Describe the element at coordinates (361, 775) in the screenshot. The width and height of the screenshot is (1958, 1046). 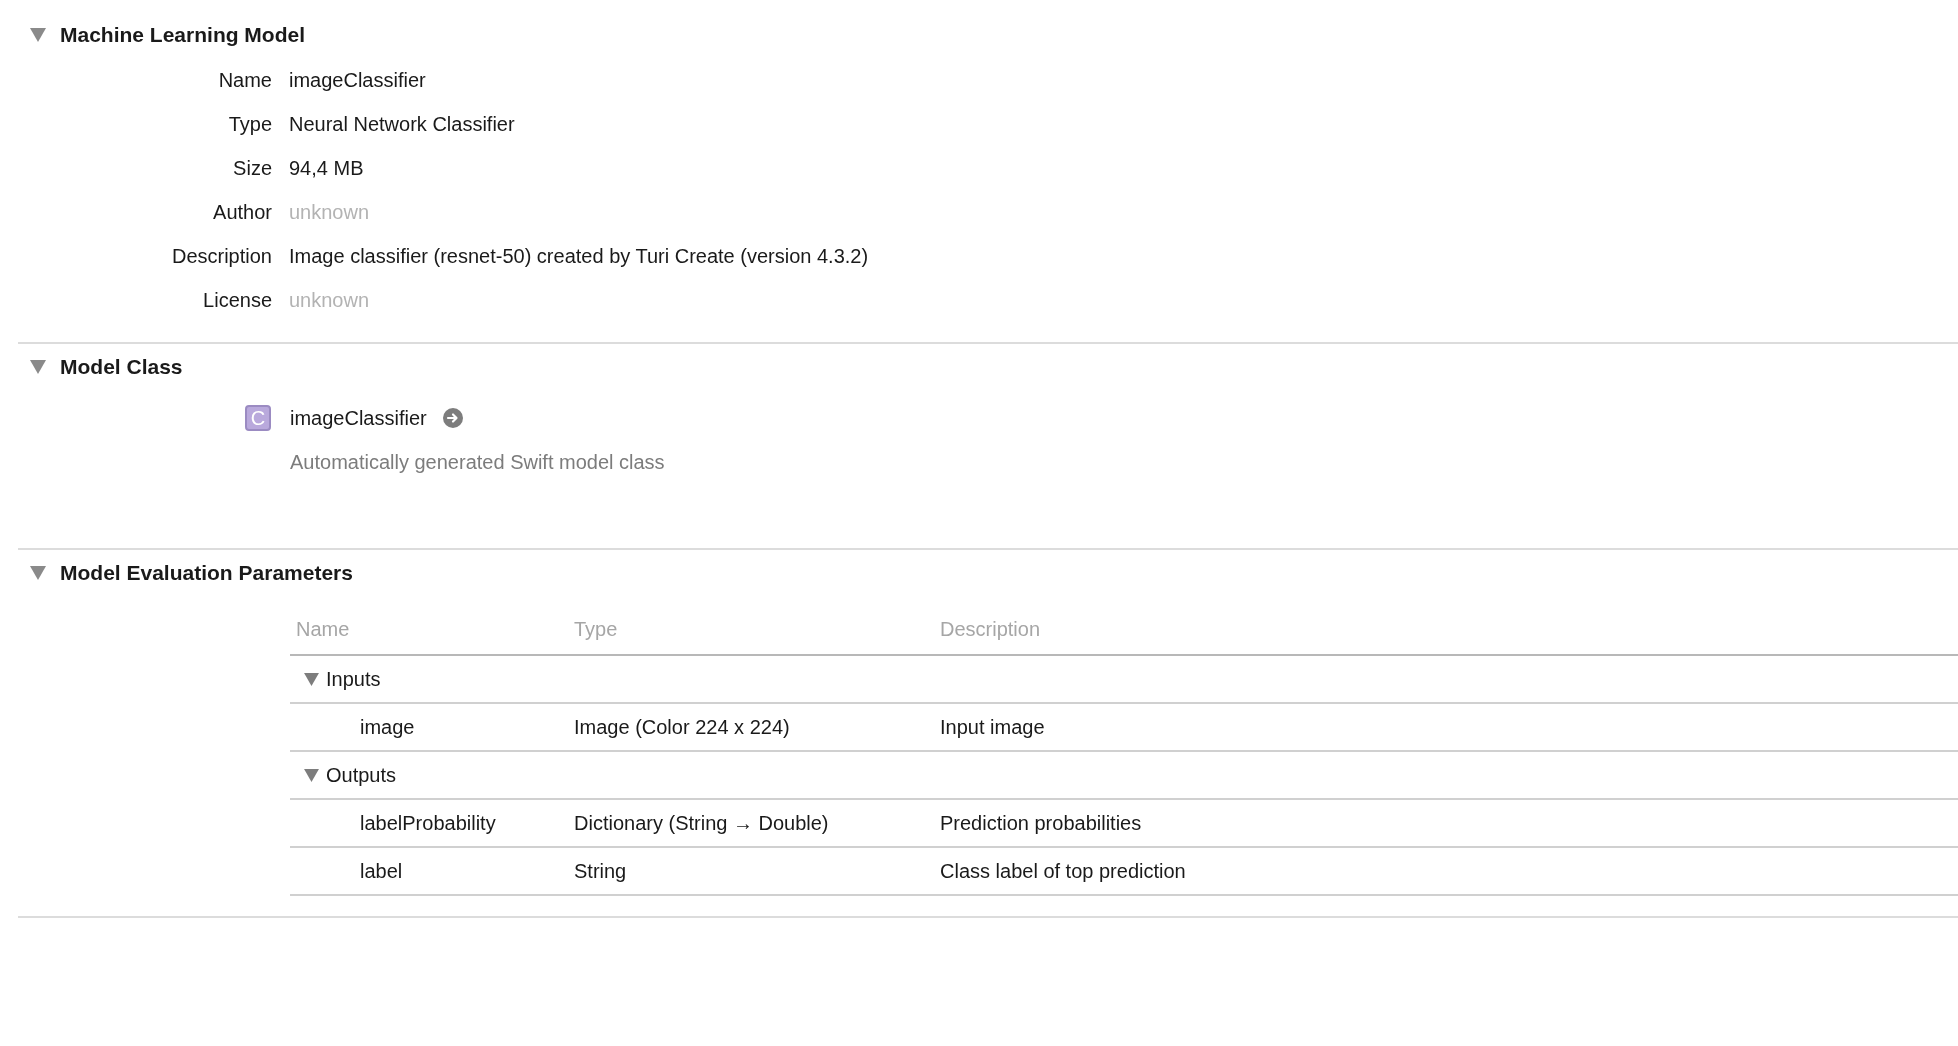
I see `group-label: Outputs` at that location.